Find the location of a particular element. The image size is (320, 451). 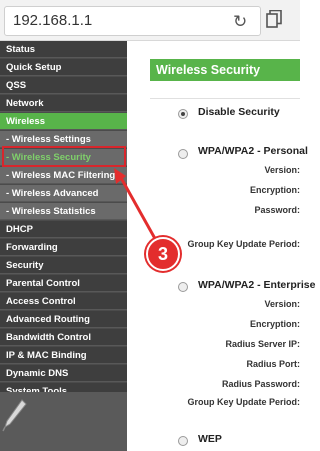

tabs-icon is located at coordinates (274, 19).